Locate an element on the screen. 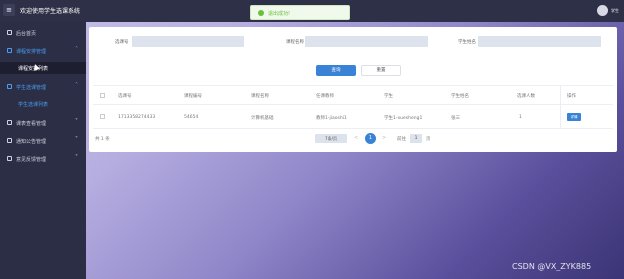  row-checkbox is located at coordinates (102, 116).